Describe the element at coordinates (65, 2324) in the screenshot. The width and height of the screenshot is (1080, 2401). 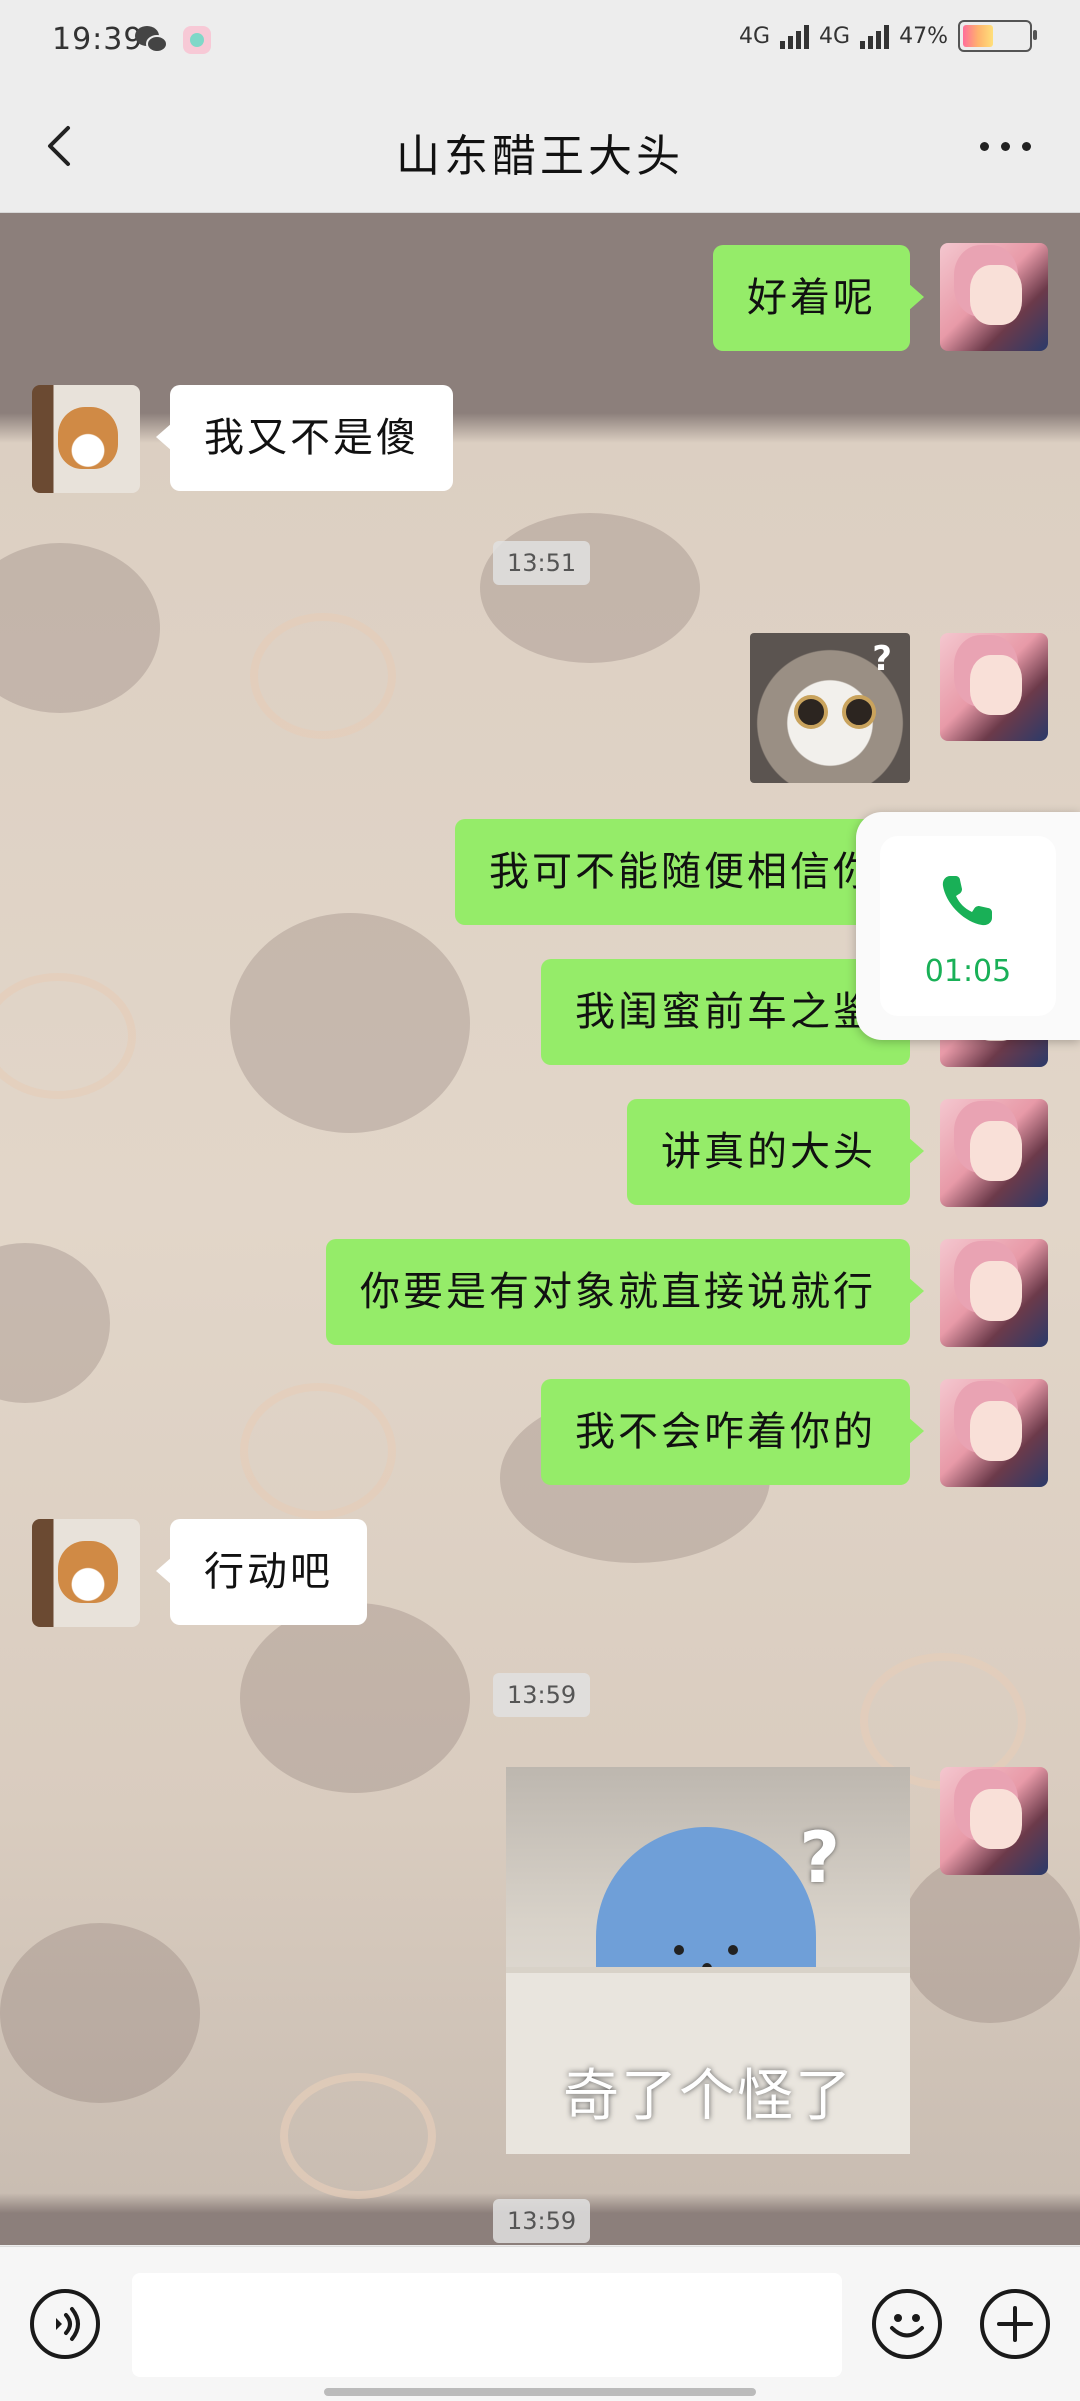
I see `voice-icon` at that location.